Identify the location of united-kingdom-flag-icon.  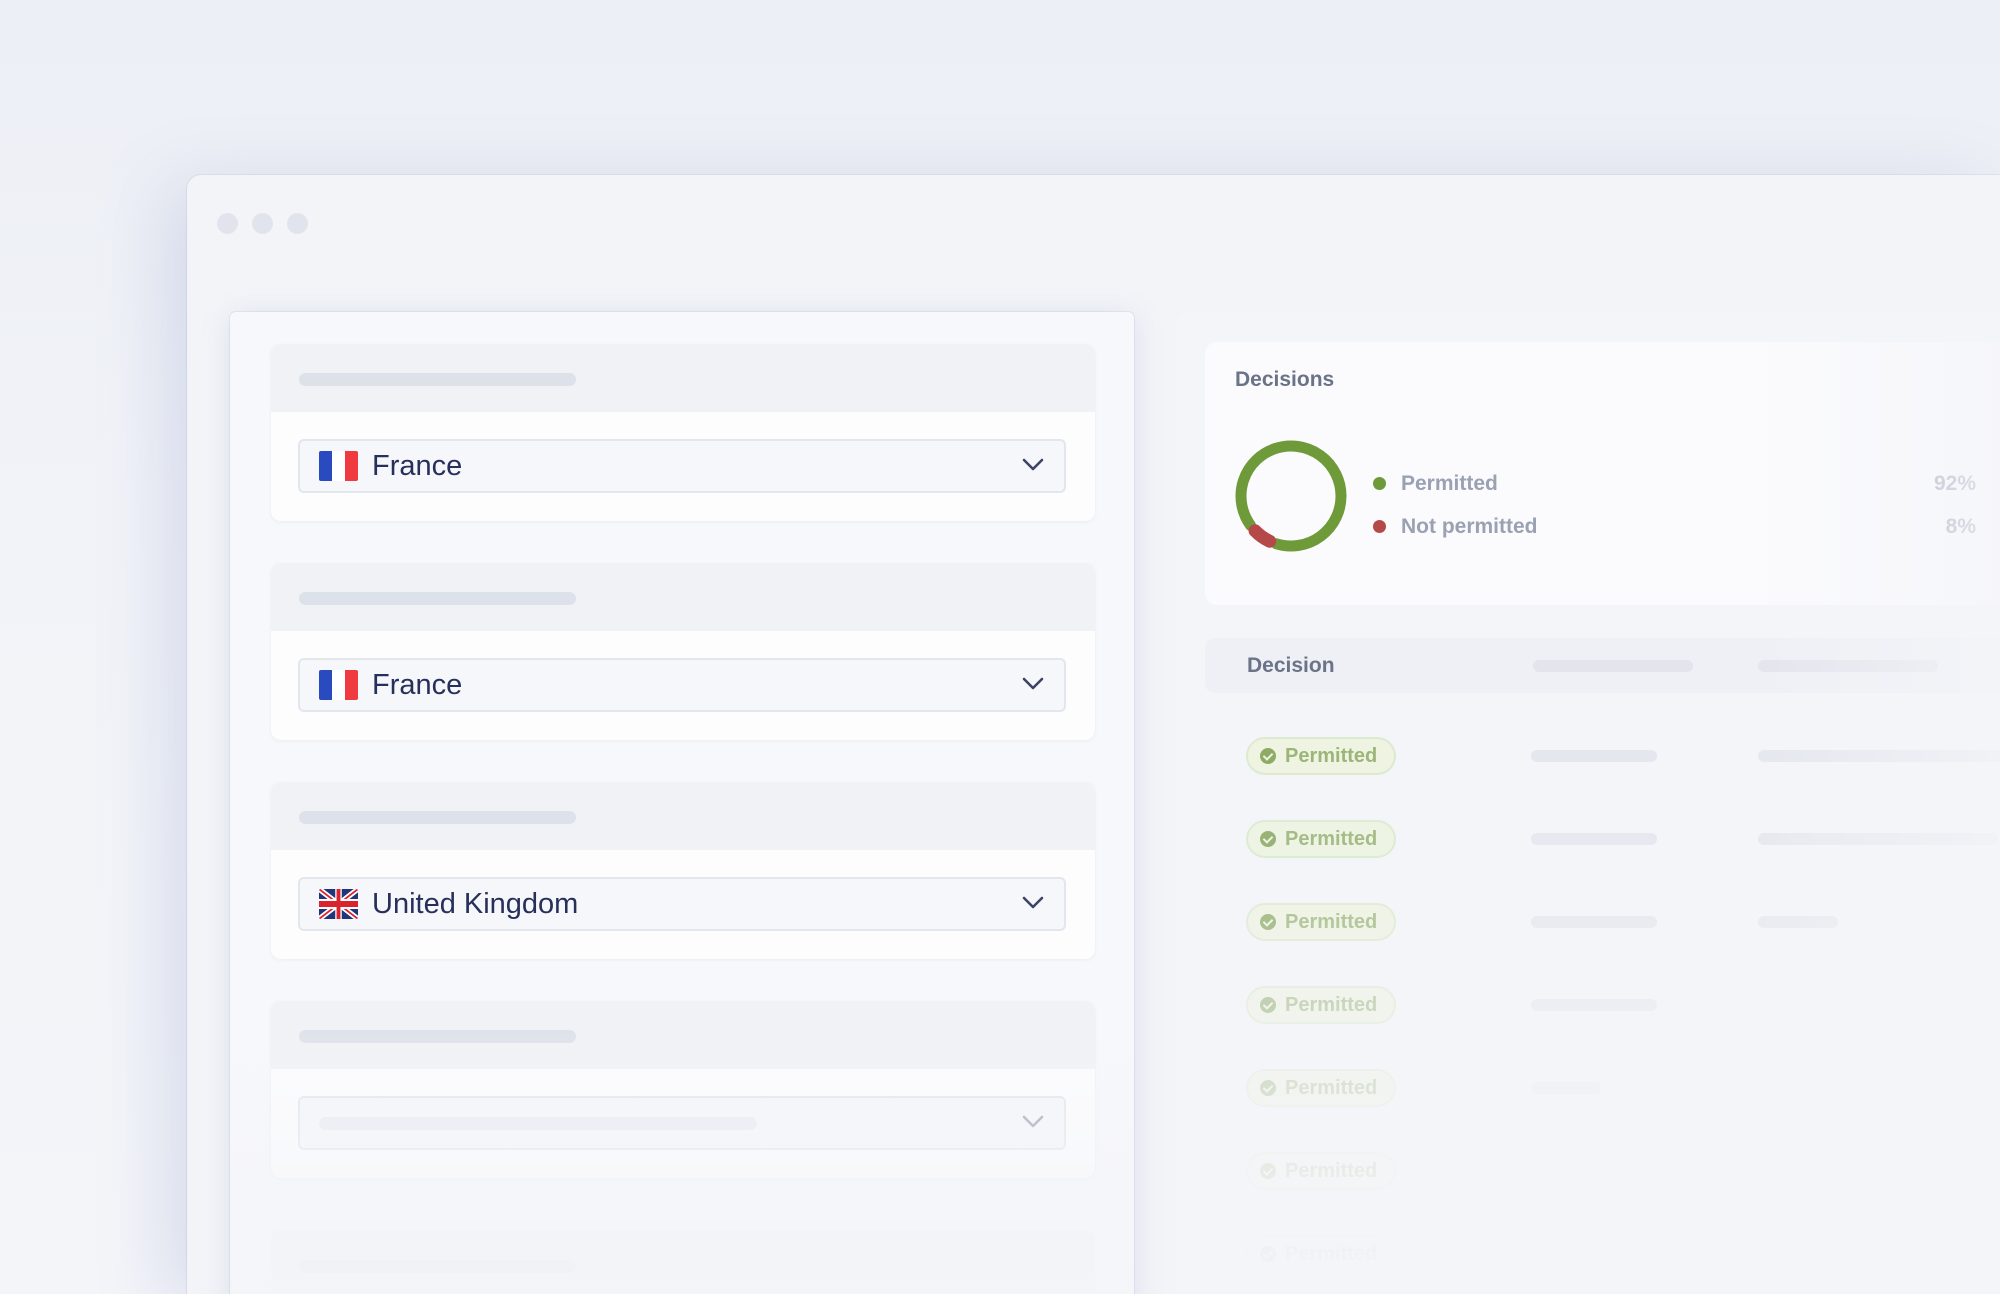
(338, 904).